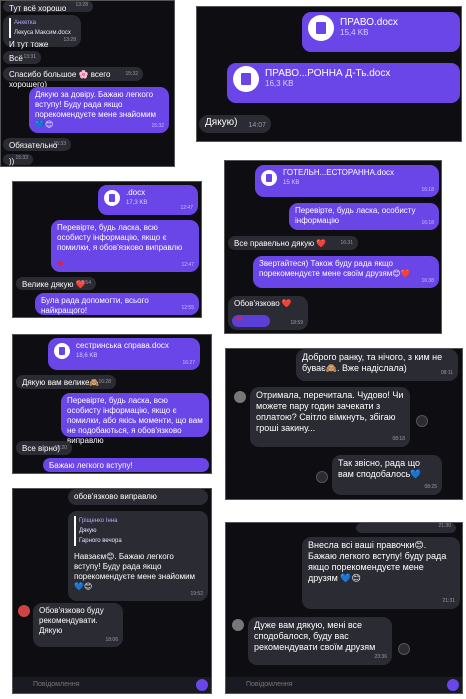 This screenshot has width=466, height=699. What do you see at coordinates (111, 640) in the screenshot?
I see `message-time: 18:06` at bounding box center [111, 640].